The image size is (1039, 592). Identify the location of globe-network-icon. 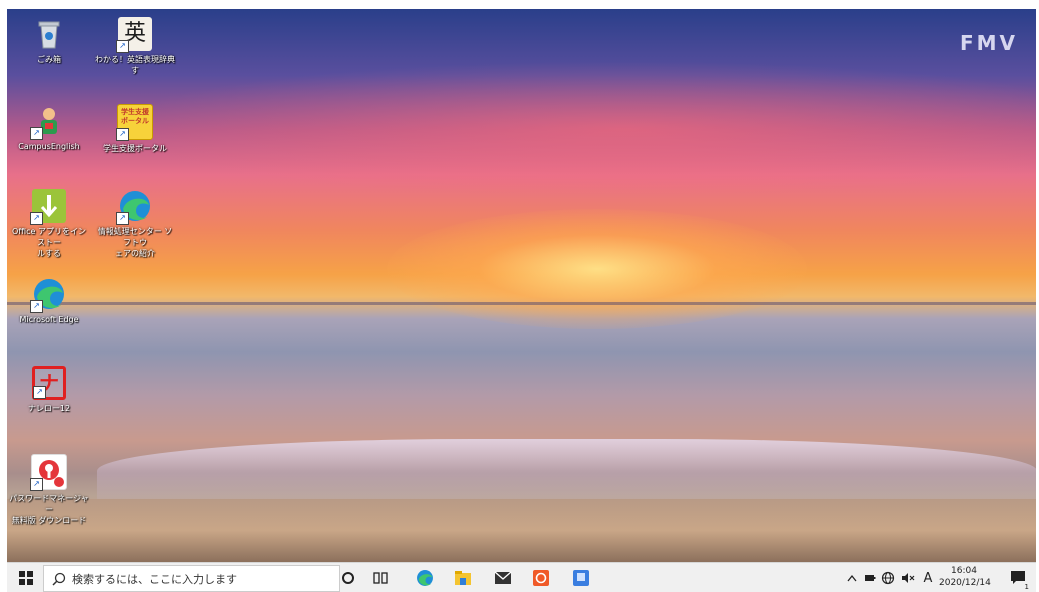
(888, 578).